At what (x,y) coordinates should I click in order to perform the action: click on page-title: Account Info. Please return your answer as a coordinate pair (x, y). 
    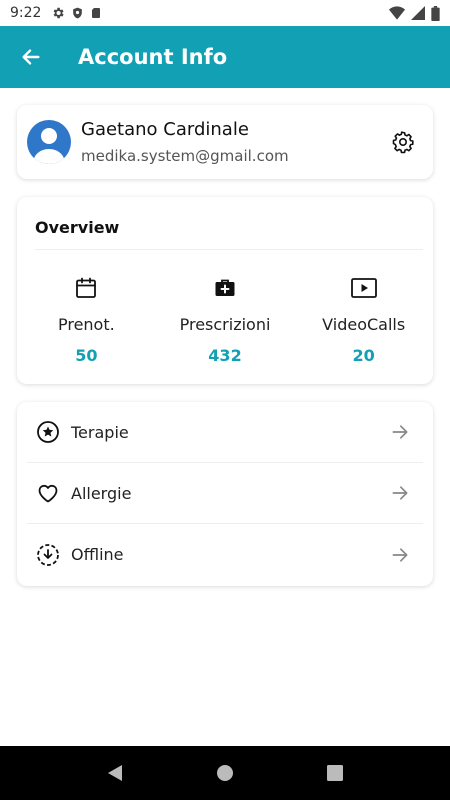
    Looking at the image, I should click on (153, 57).